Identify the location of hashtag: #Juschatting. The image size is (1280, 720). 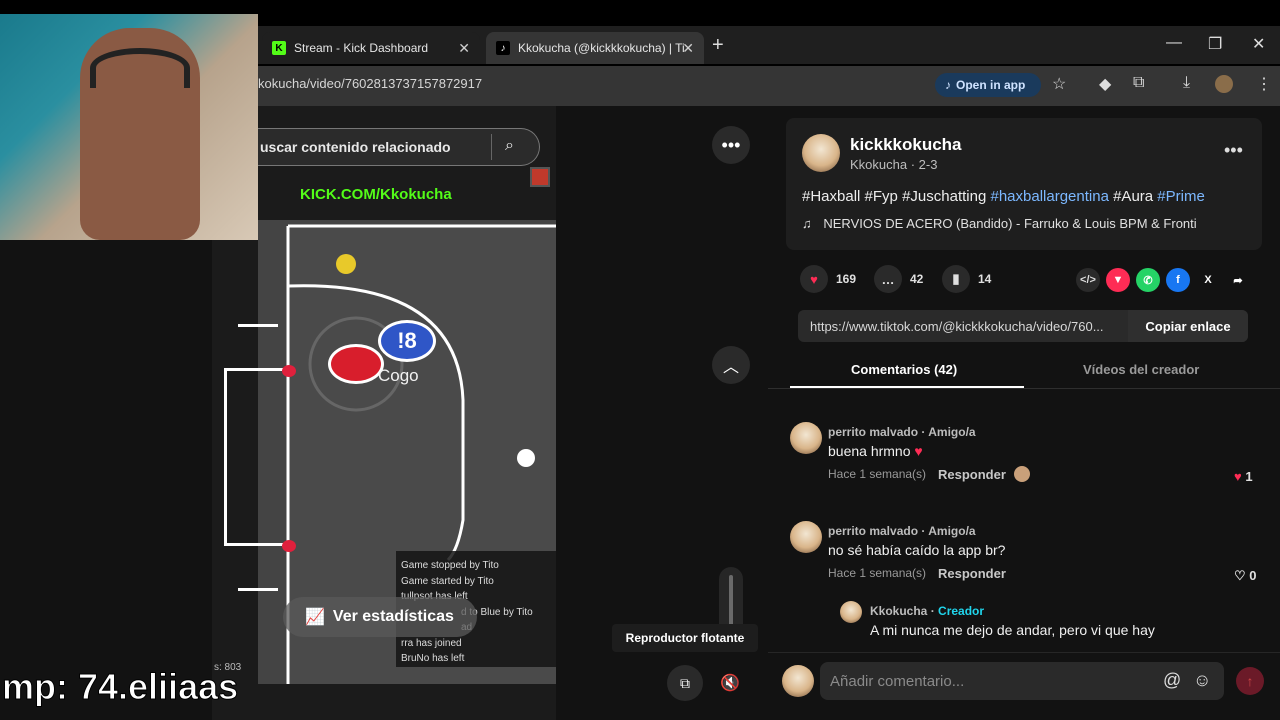
(944, 196).